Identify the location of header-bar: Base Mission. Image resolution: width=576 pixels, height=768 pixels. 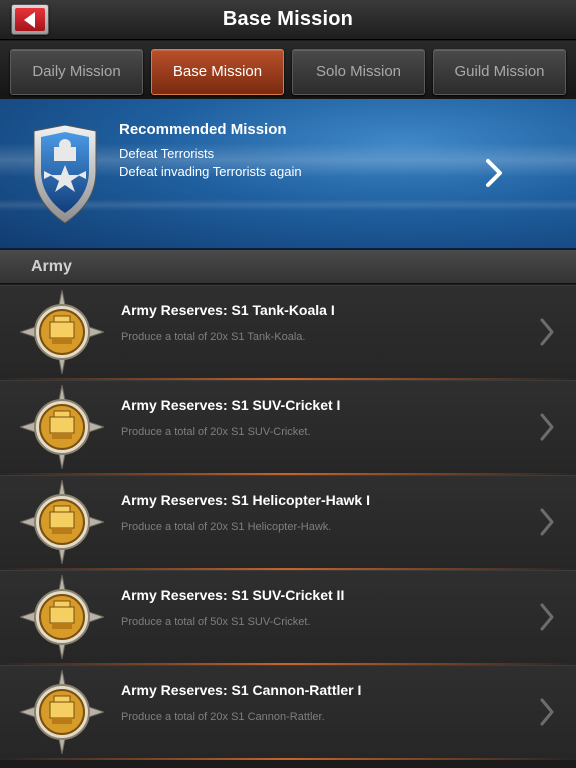
(288, 20).